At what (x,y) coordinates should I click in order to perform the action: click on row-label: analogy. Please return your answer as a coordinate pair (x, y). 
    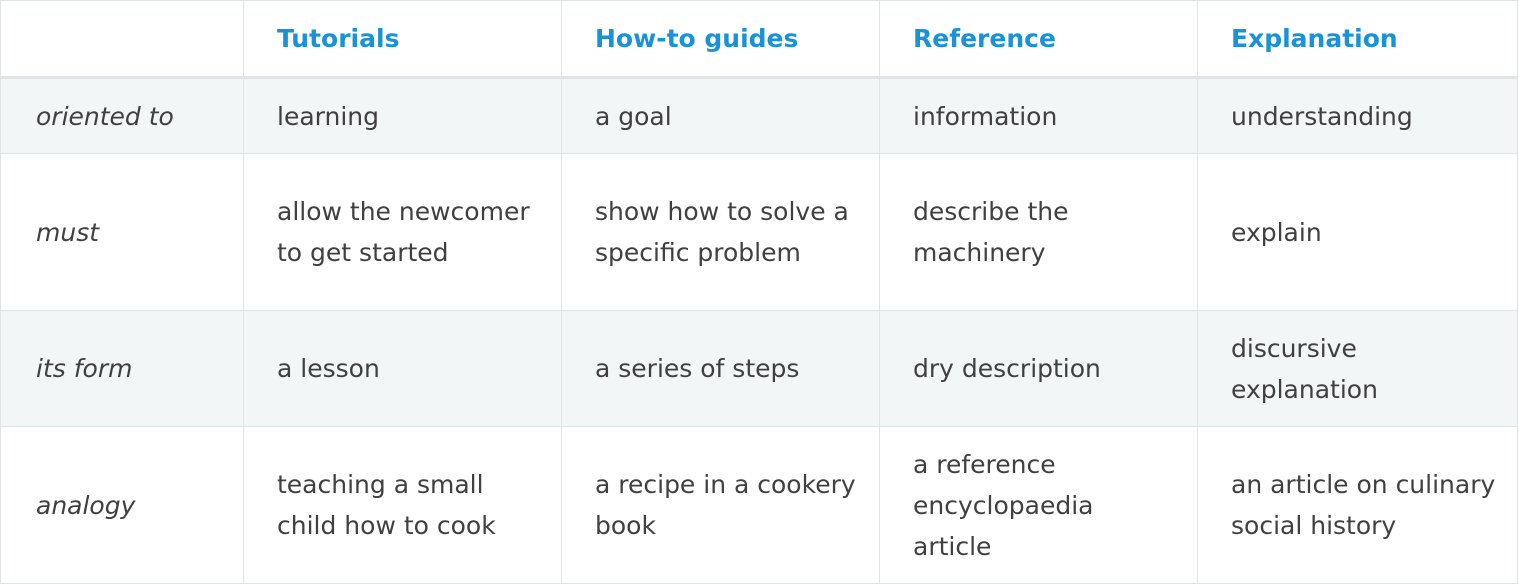
    Looking at the image, I should click on (122, 505).